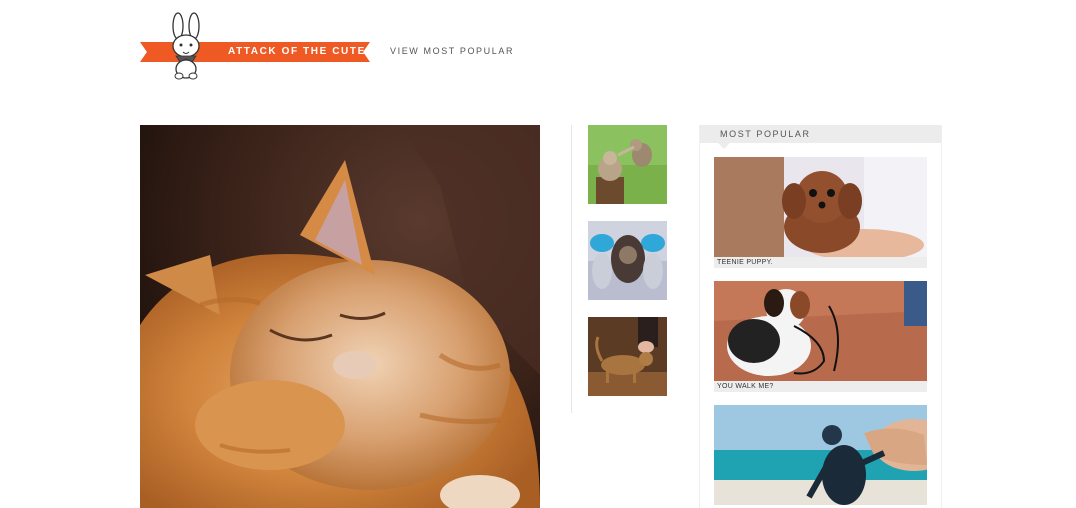  I want to click on popular-item: YOU WALK ME?, so click(820, 336).